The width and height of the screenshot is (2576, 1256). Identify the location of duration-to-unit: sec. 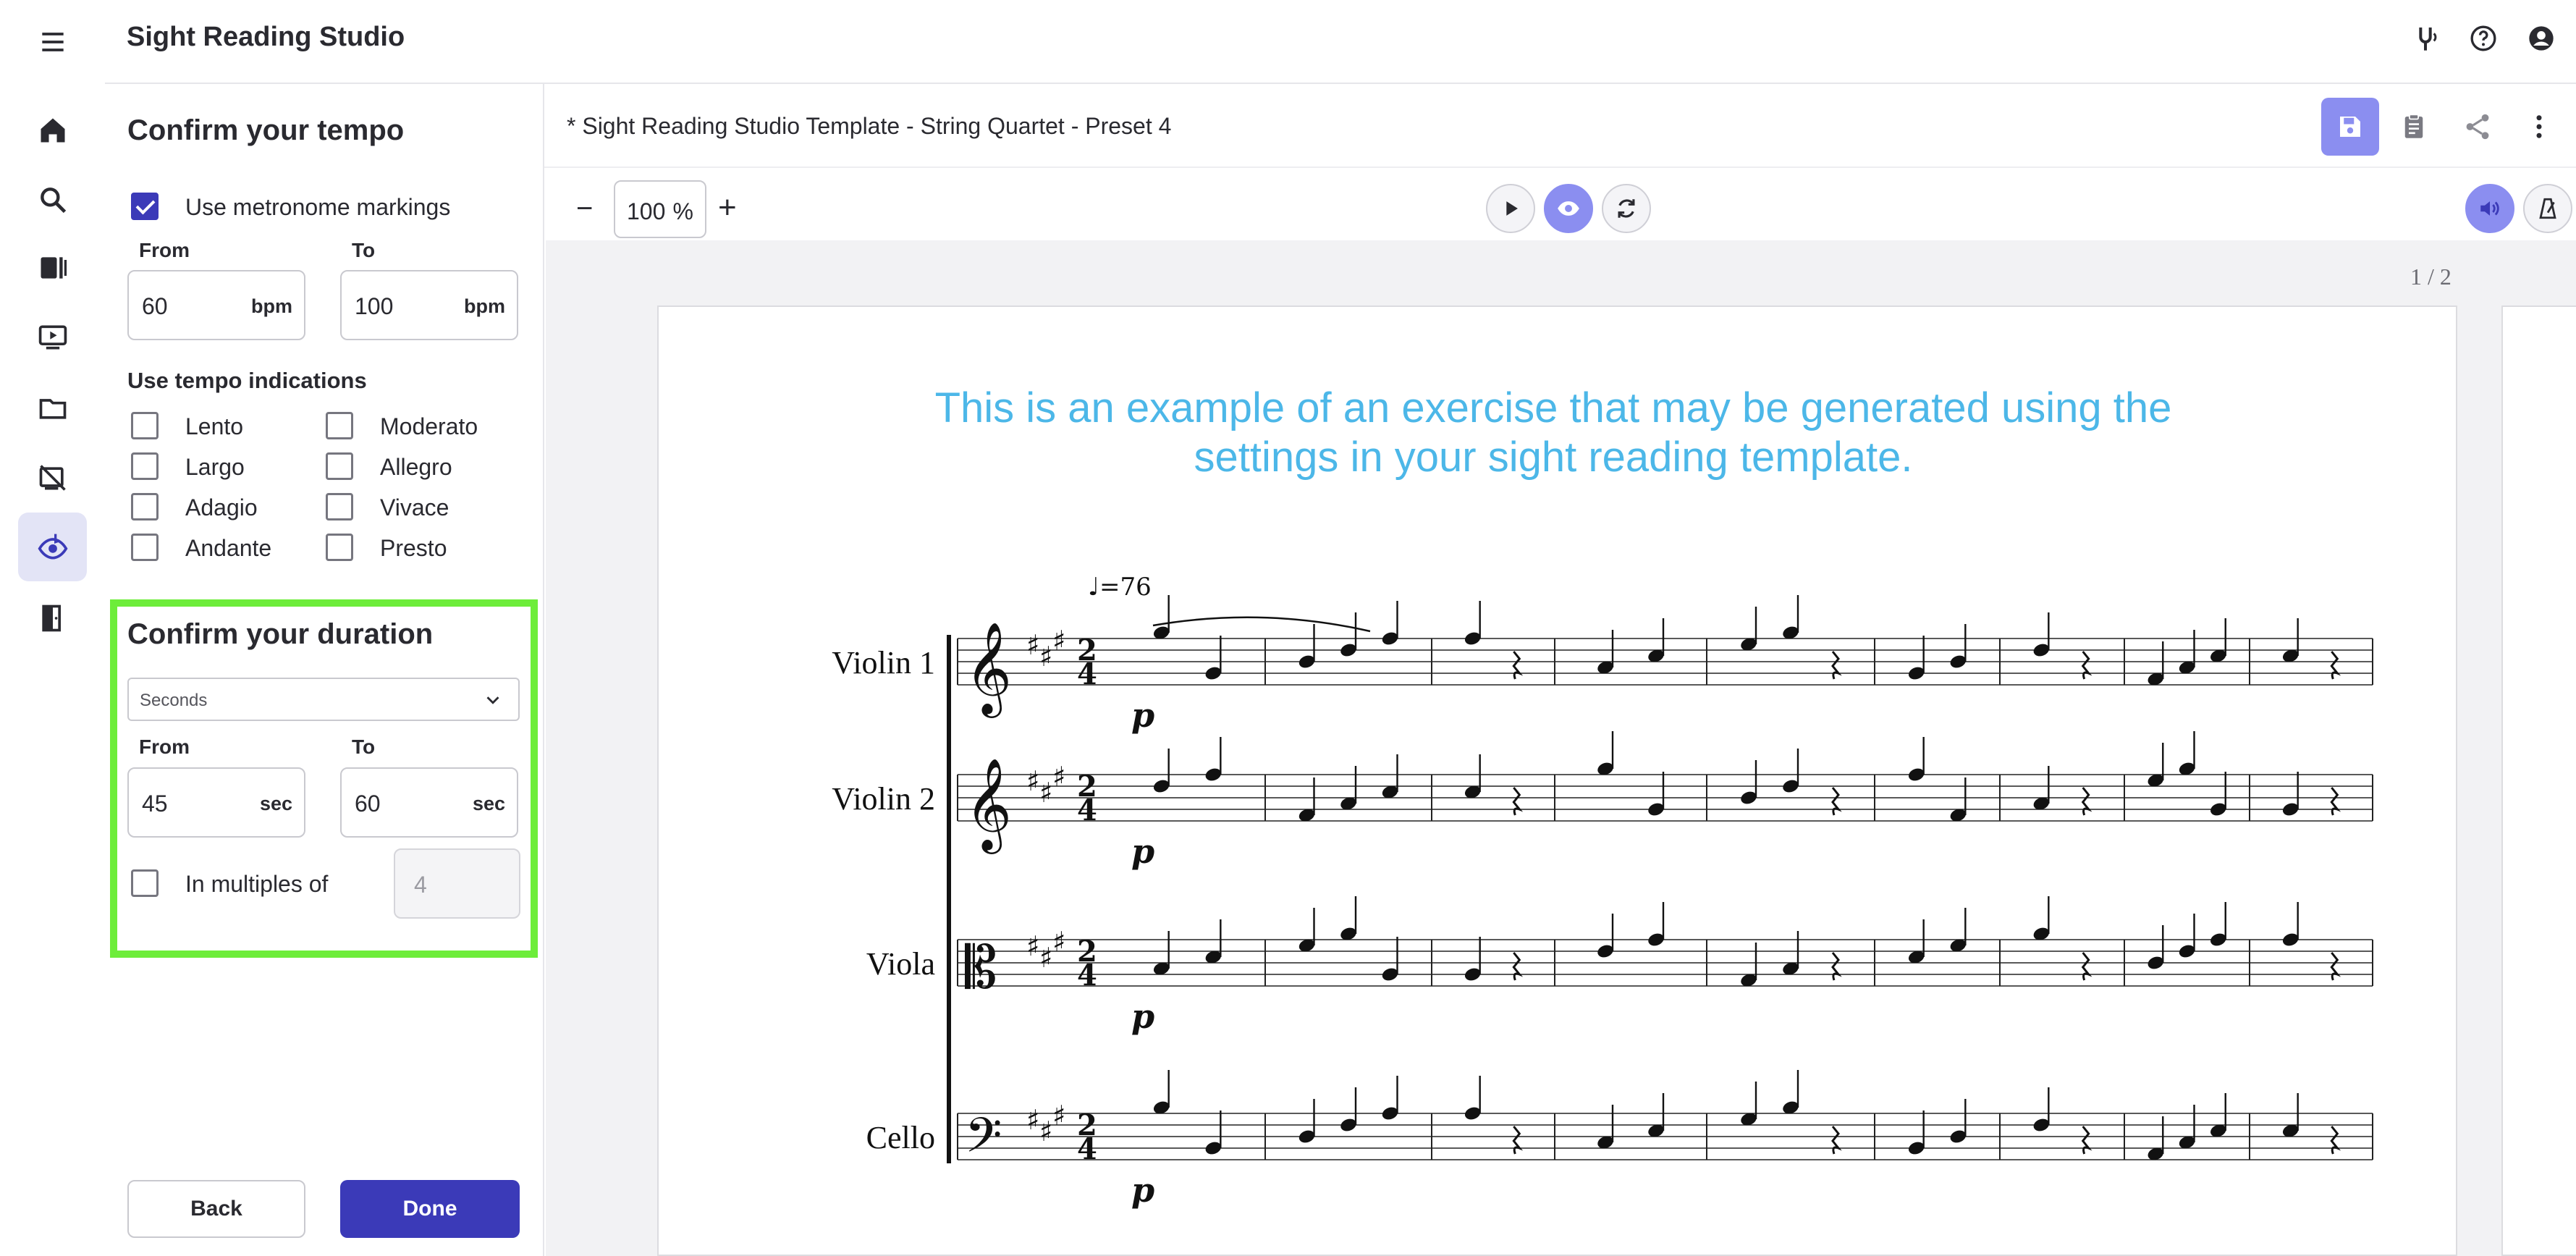
(488, 804).